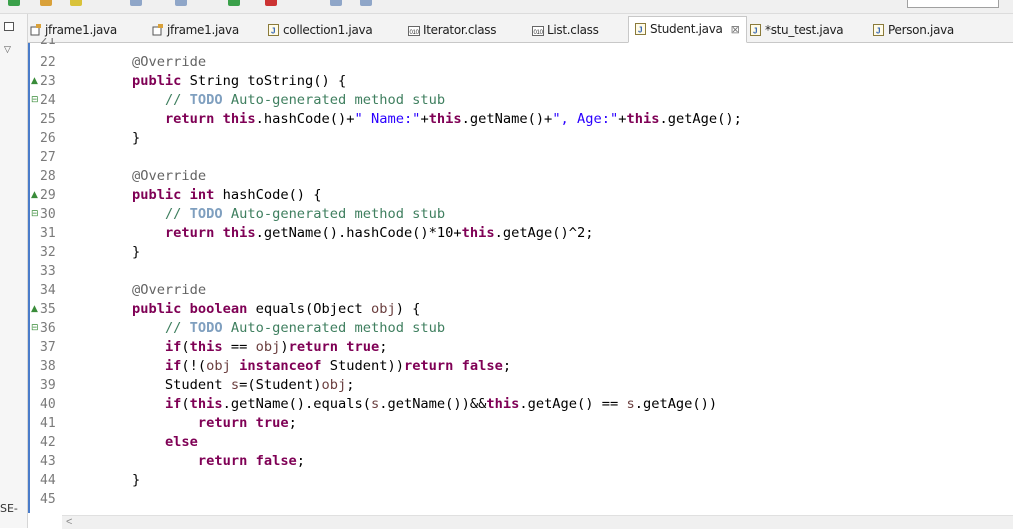 The width and height of the screenshot is (1013, 529). I want to click on stop-icon, so click(271, 3).